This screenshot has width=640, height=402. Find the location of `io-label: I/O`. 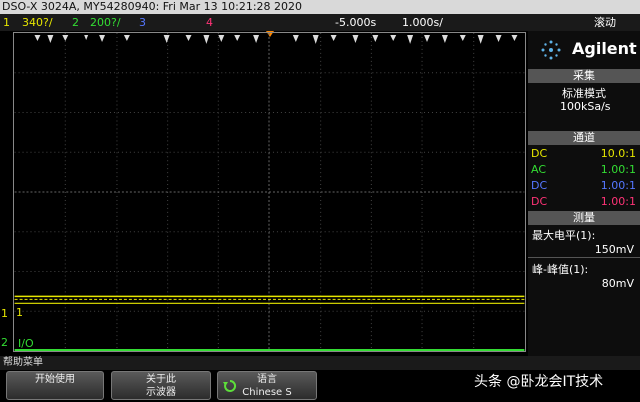

io-label: I/O is located at coordinates (26, 343).